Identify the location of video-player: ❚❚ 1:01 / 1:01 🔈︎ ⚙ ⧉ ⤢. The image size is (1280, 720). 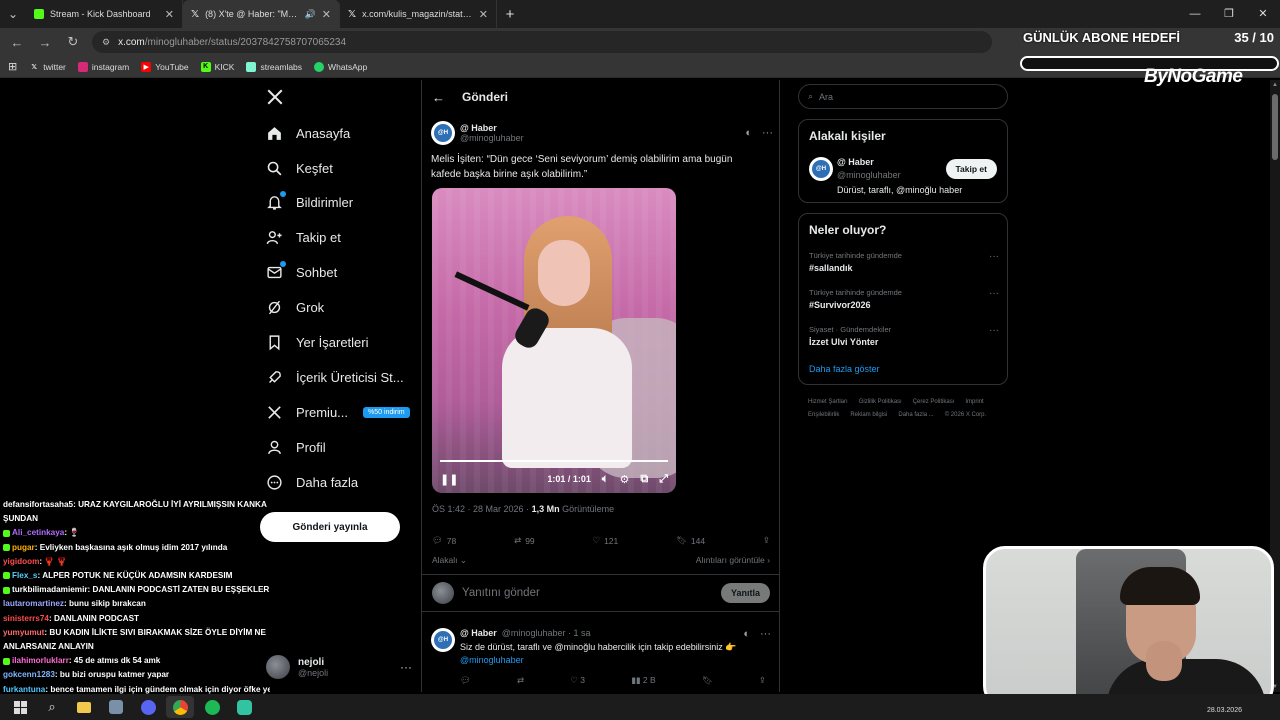
(554, 340).